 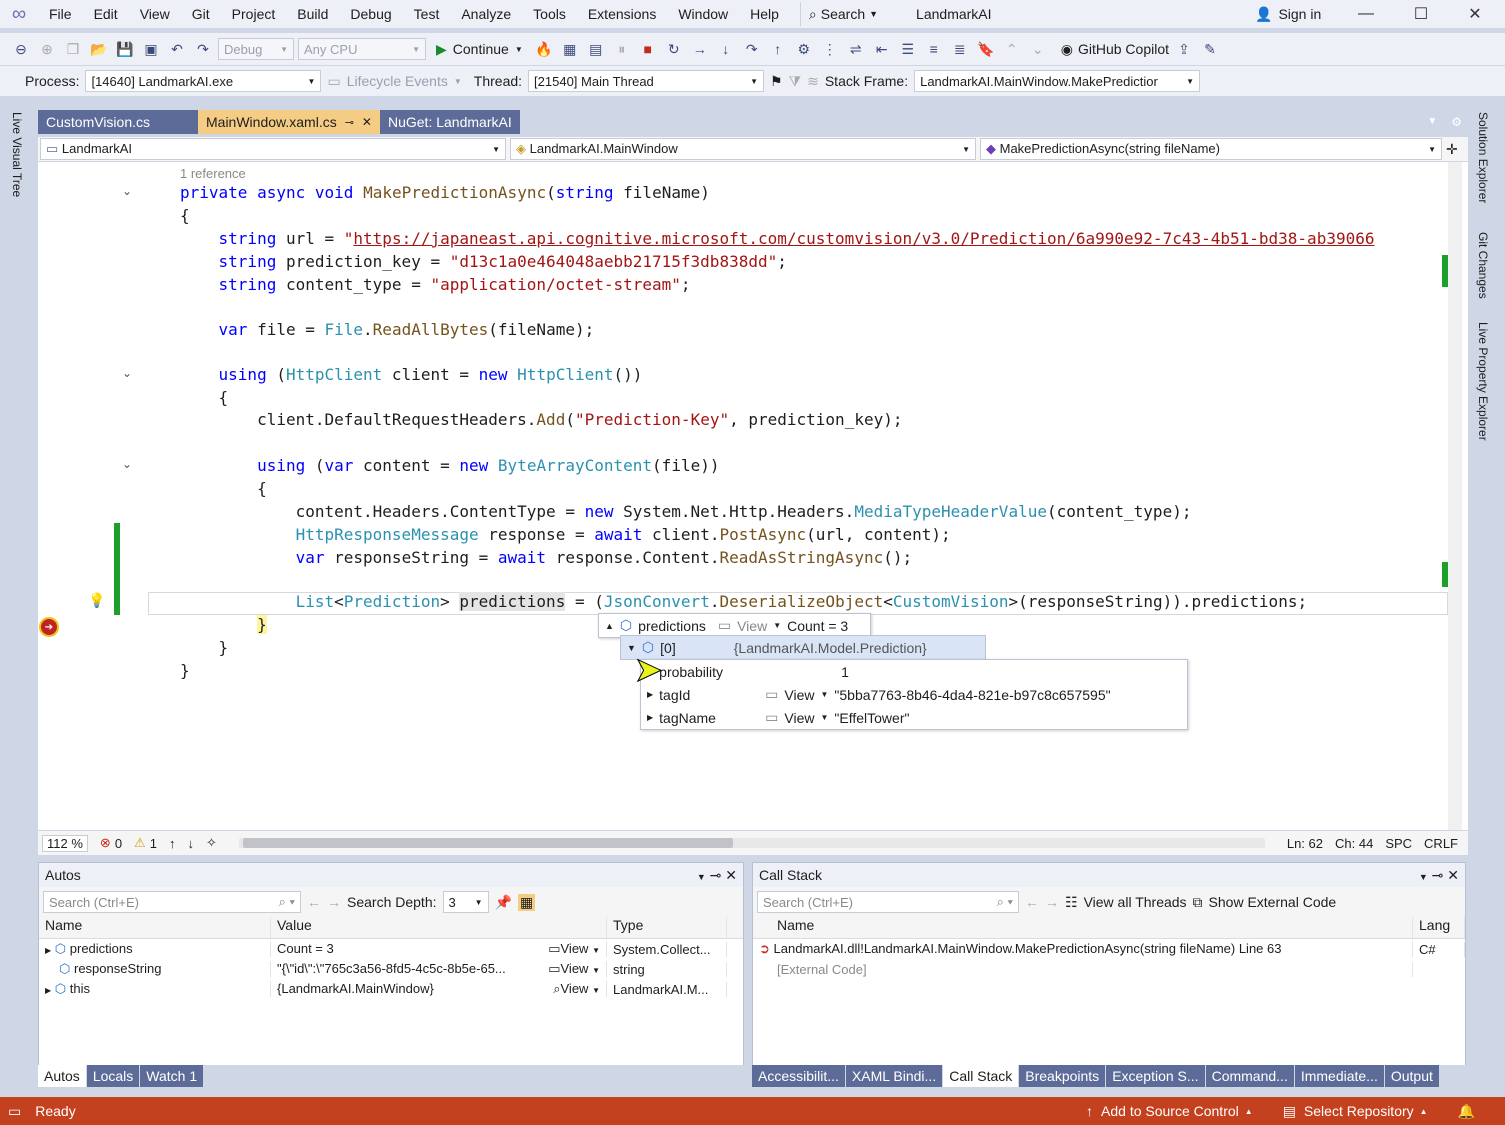 I want to click on tab-watch-1: Watch 1, so click(x=172, y=1076).